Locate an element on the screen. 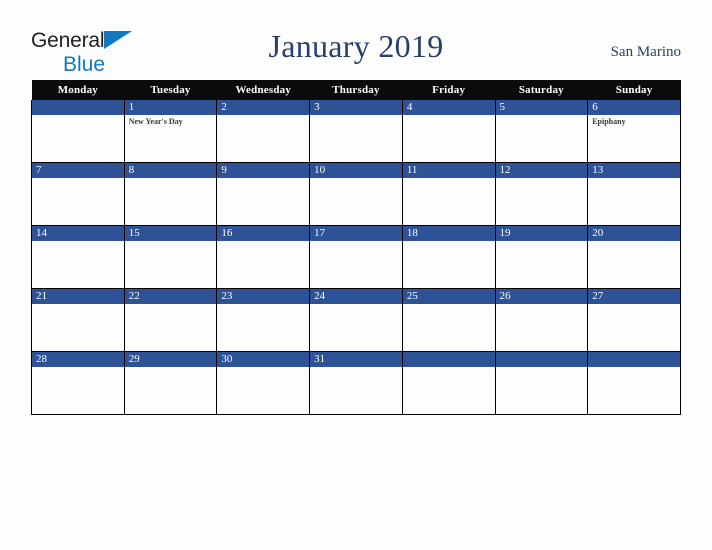 Image resolution: width=712 pixels, height=550 pixels. day-number: 13 is located at coordinates (634, 170).